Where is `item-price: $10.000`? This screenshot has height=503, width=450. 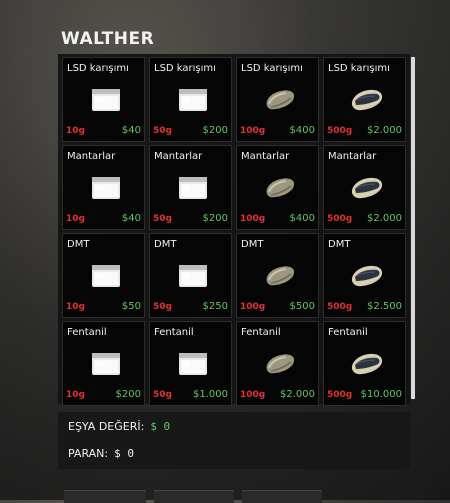 item-price: $10.000 is located at coordinates (381, 394).